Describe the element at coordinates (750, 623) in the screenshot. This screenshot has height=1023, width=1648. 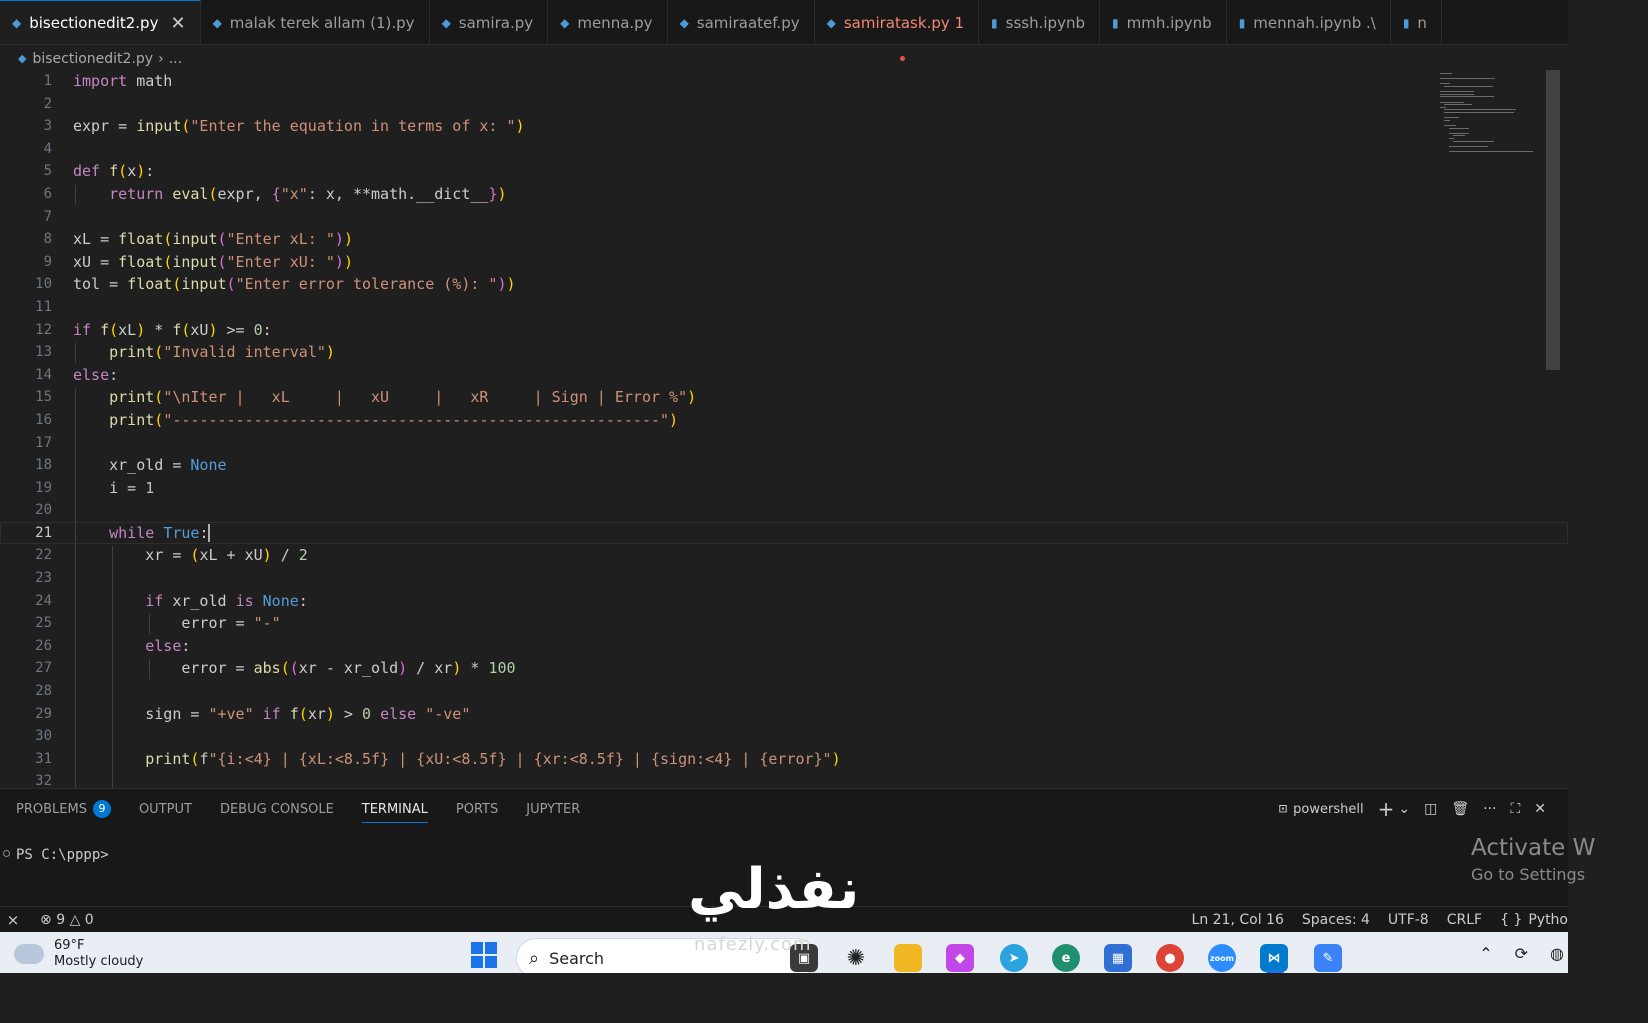
I see `code-line: error = "-"` at that location.